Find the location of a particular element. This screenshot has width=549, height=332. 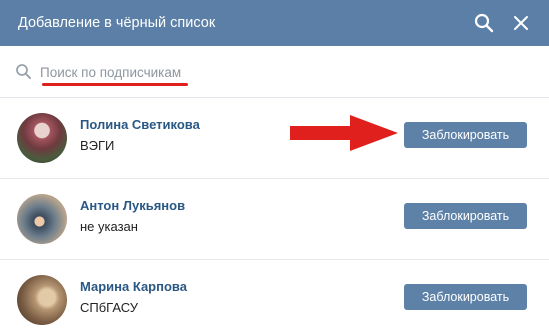

annotation-arrow-icon is located at coordinates (345, 133).